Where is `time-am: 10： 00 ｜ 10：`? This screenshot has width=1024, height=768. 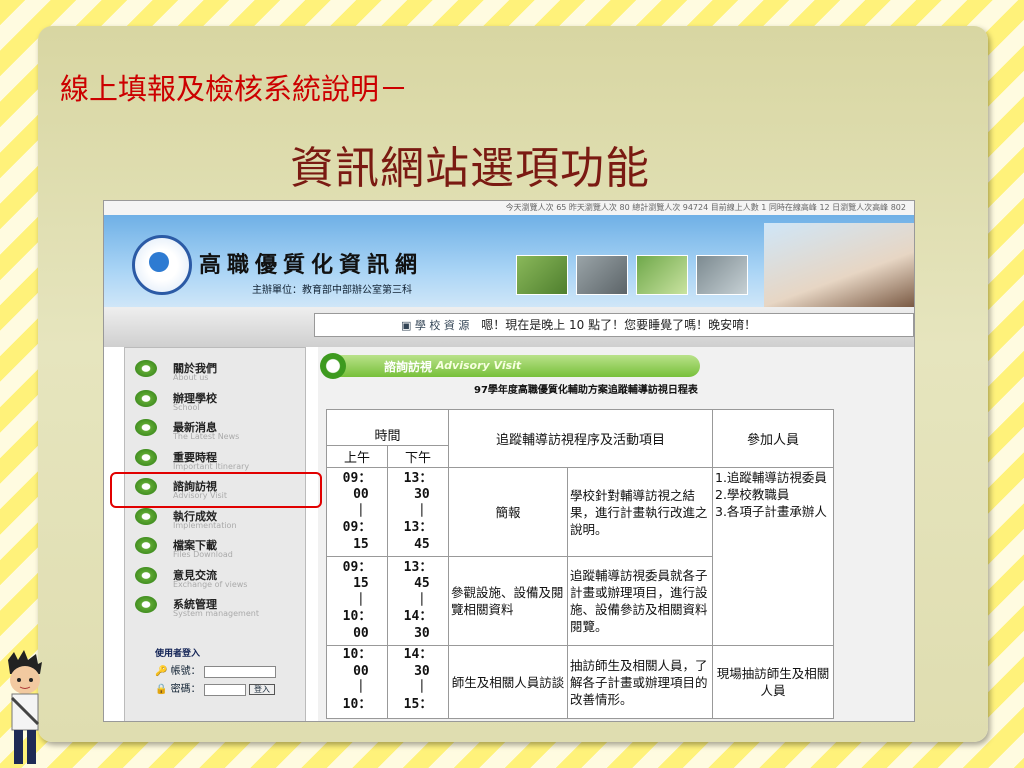 time-am: 10： 00 ｜ 10： is located at coordinates (357, 682).